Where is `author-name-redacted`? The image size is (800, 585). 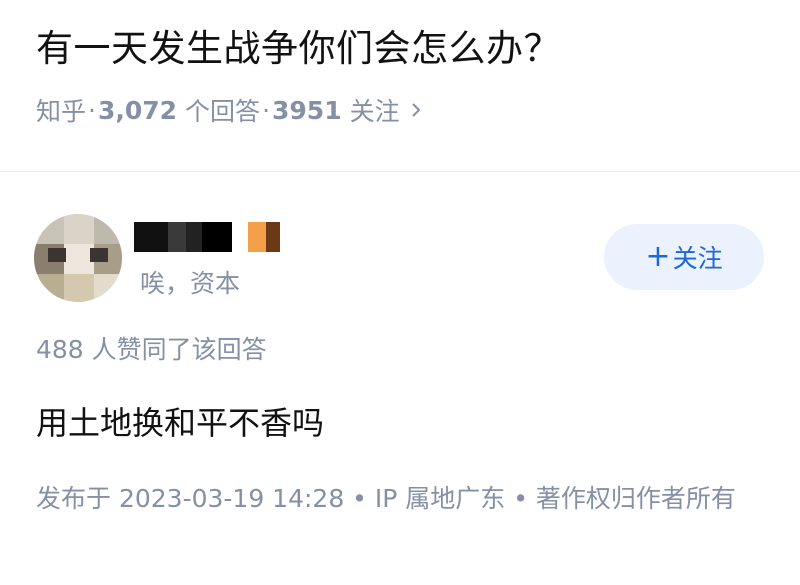
author-name-redacted is located at coordinates (214, 237).